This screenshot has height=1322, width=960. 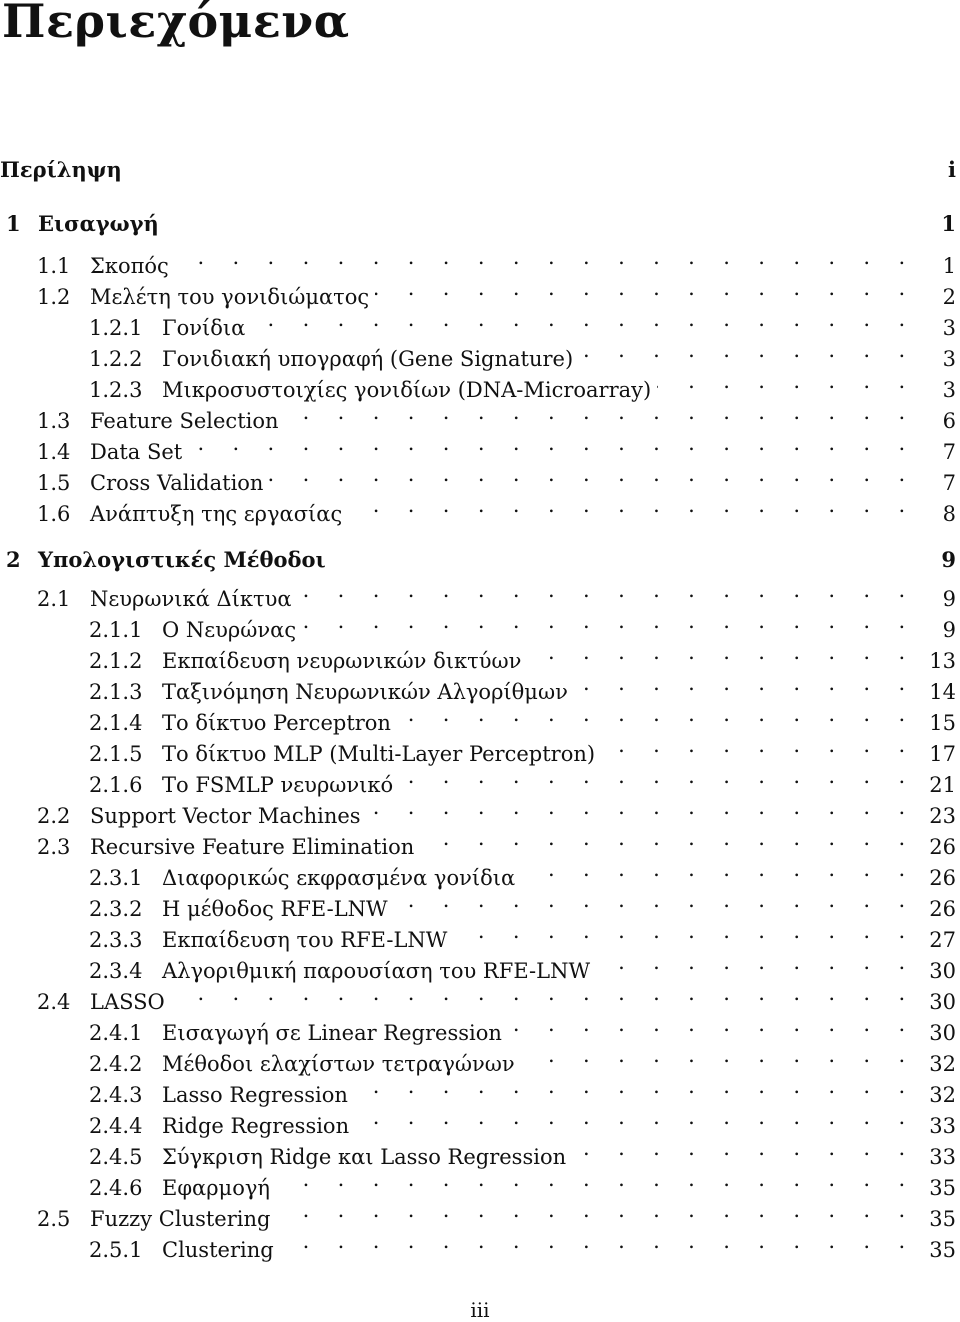 What do you see at coordinates (948, 559) in the screenshot?
I see `toc-entry-page: 9` at bounding box center [948, 559].